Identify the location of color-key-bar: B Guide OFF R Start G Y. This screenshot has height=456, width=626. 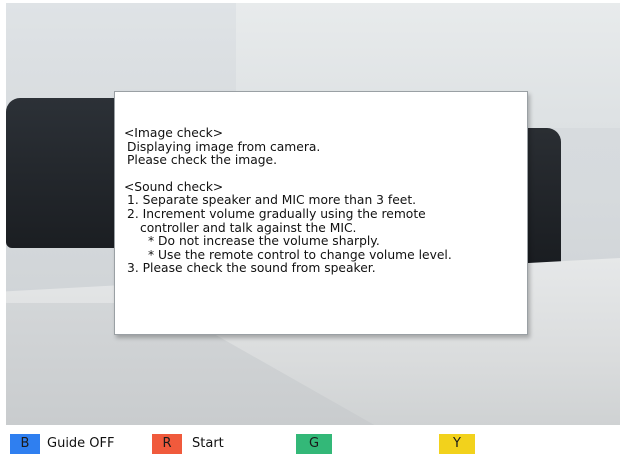
(313, 440).